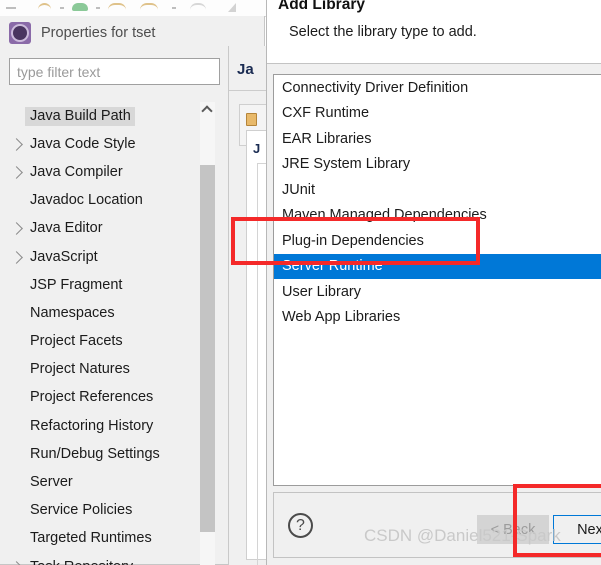 This screenshot has width=601, height=565. Describe the element at coordinates (76, 284) in the screenshot. I see `tree-item-label: JSP Fragment` at that location.